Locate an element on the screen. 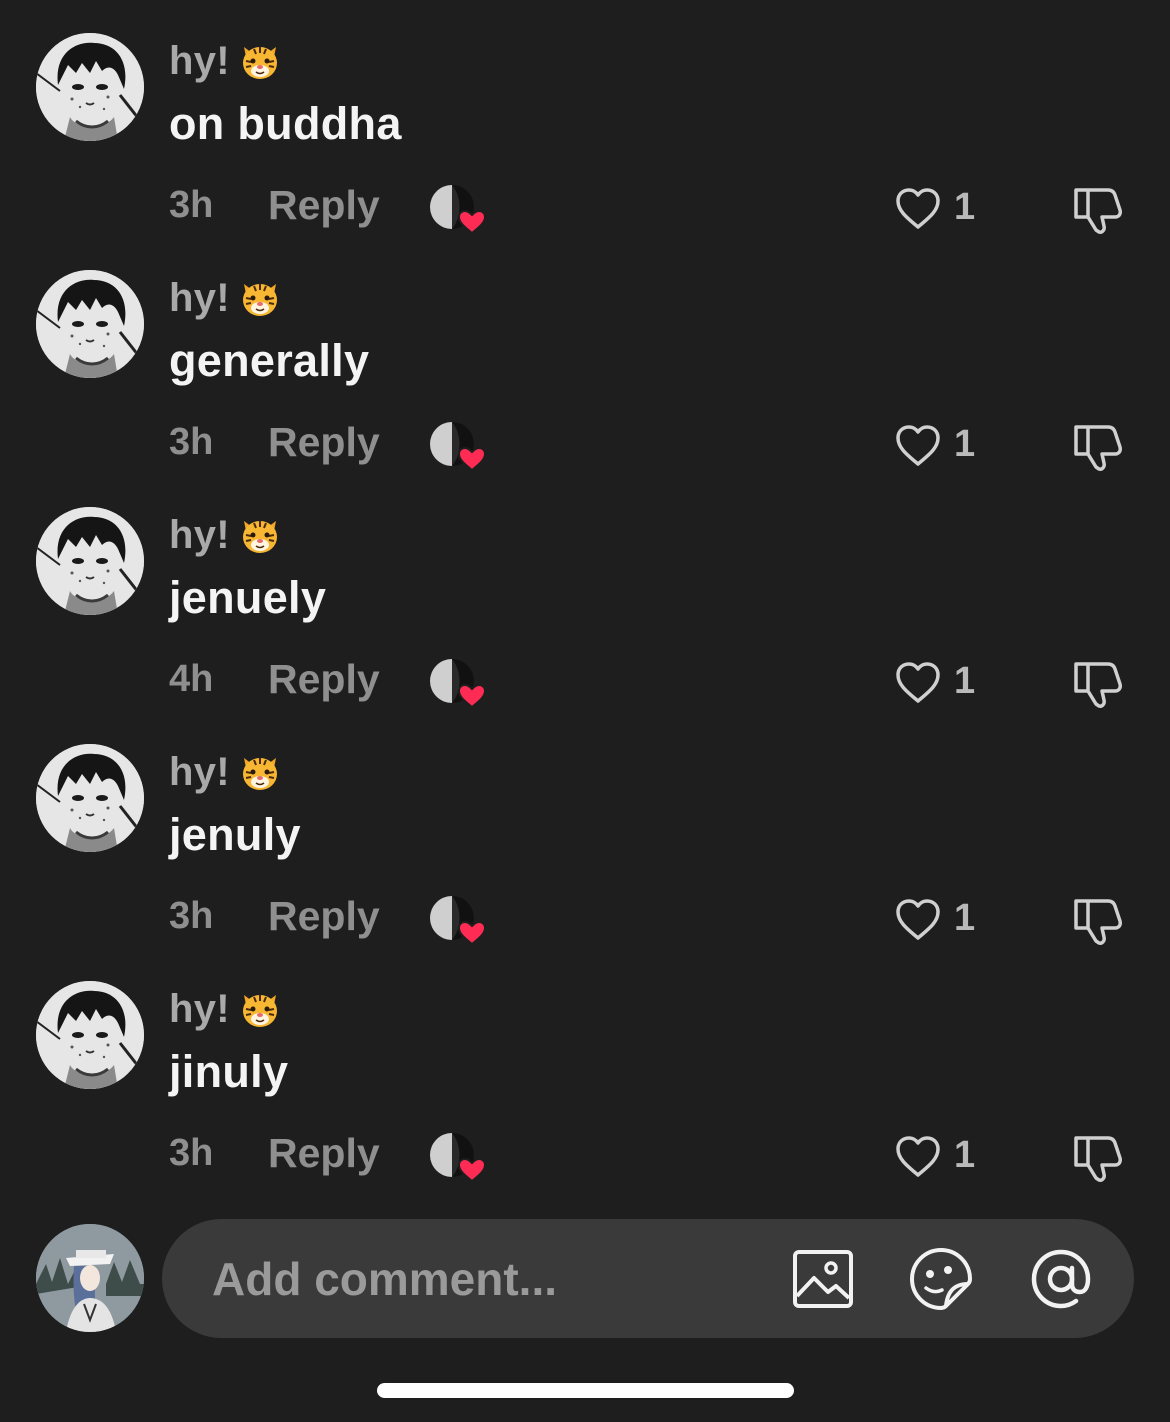 Image resolution: width=1170 pixels, height=1422 pixels. comment-text: jenuly is located at coordinates (235, 834).